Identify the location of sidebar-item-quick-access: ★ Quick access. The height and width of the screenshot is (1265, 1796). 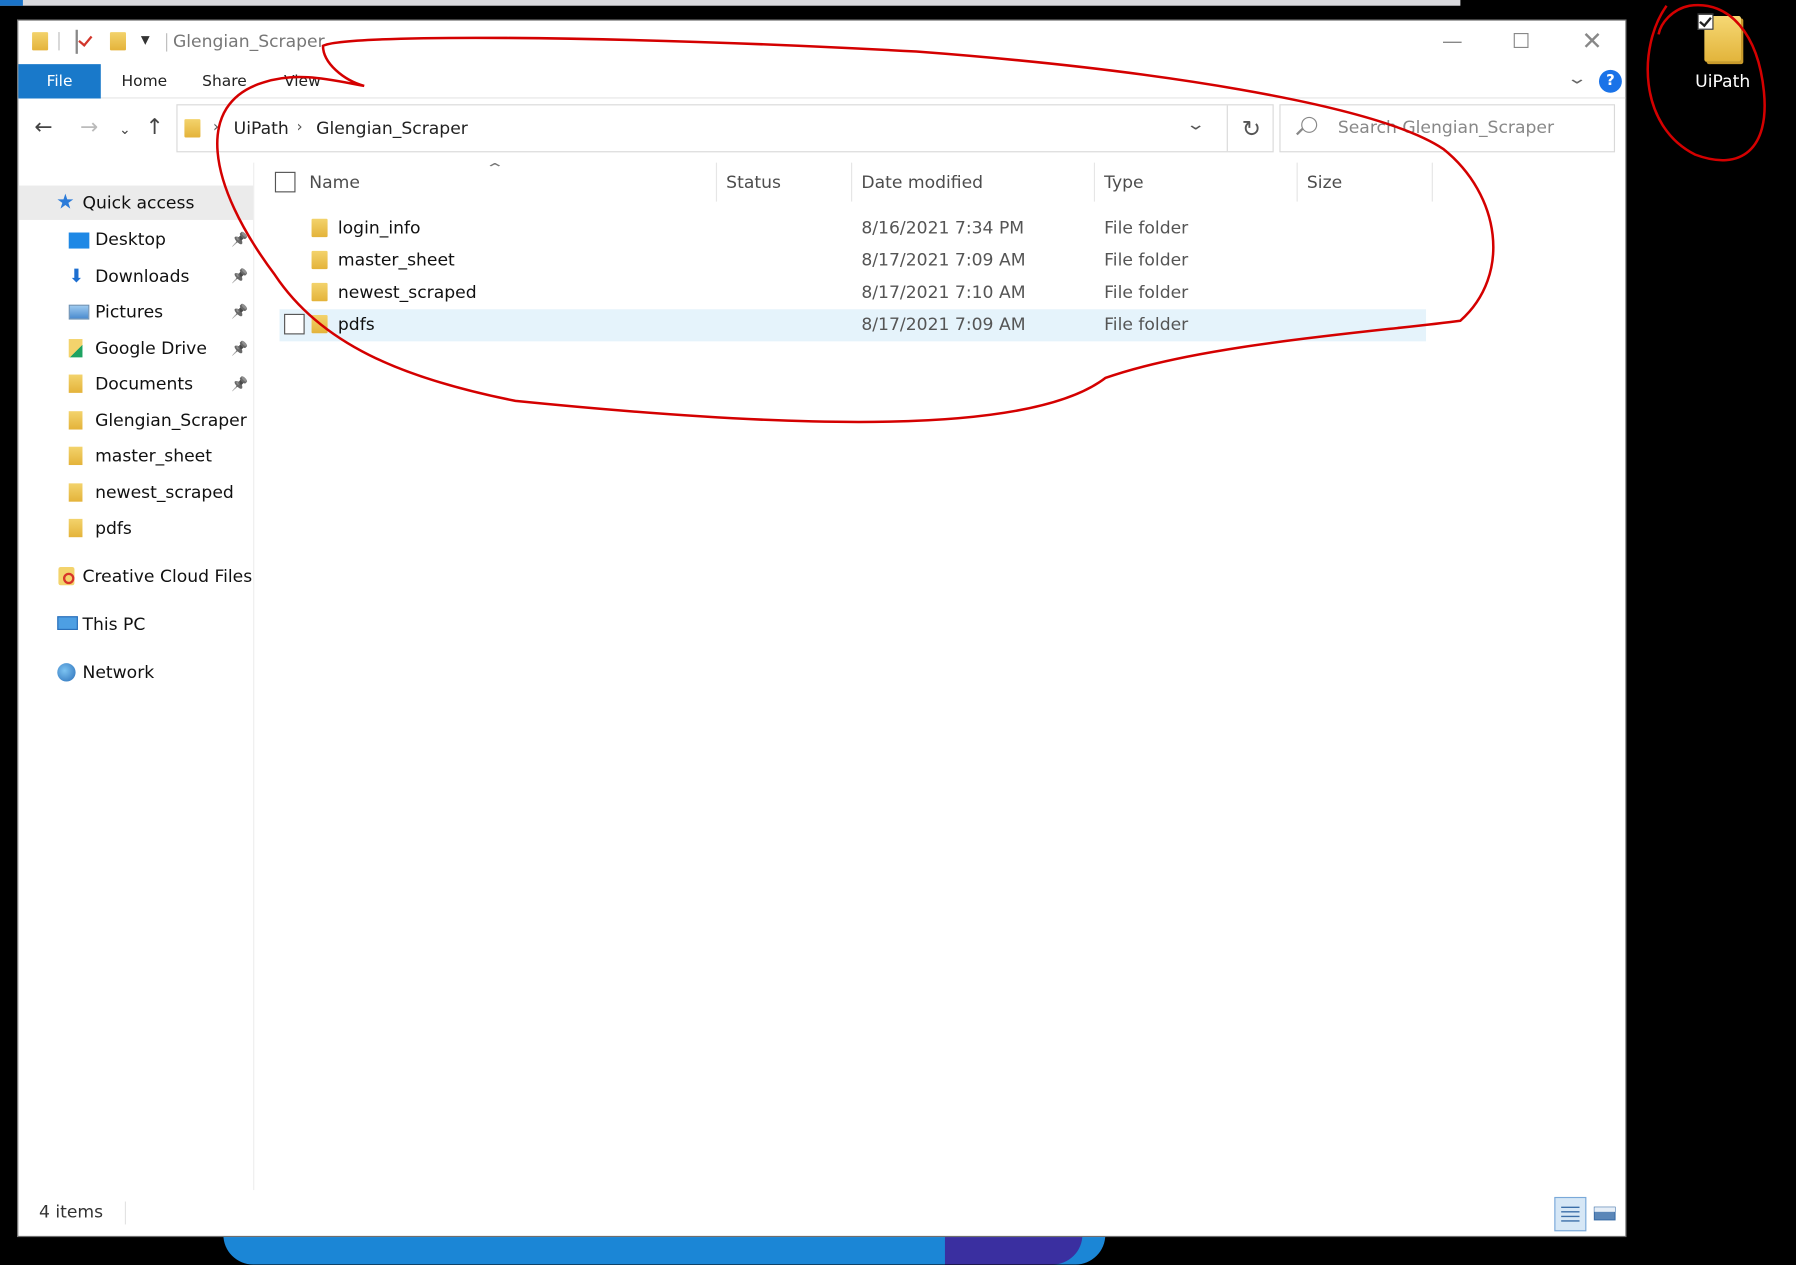
(136, 202).